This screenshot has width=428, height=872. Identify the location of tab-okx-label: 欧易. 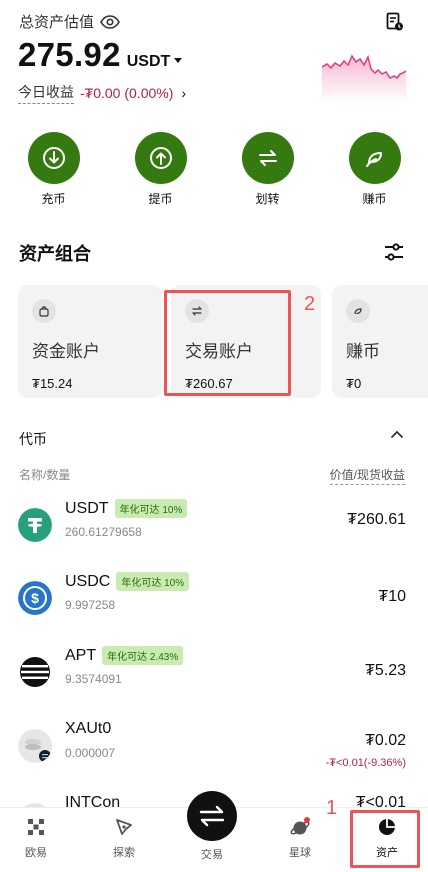
(36, 853).